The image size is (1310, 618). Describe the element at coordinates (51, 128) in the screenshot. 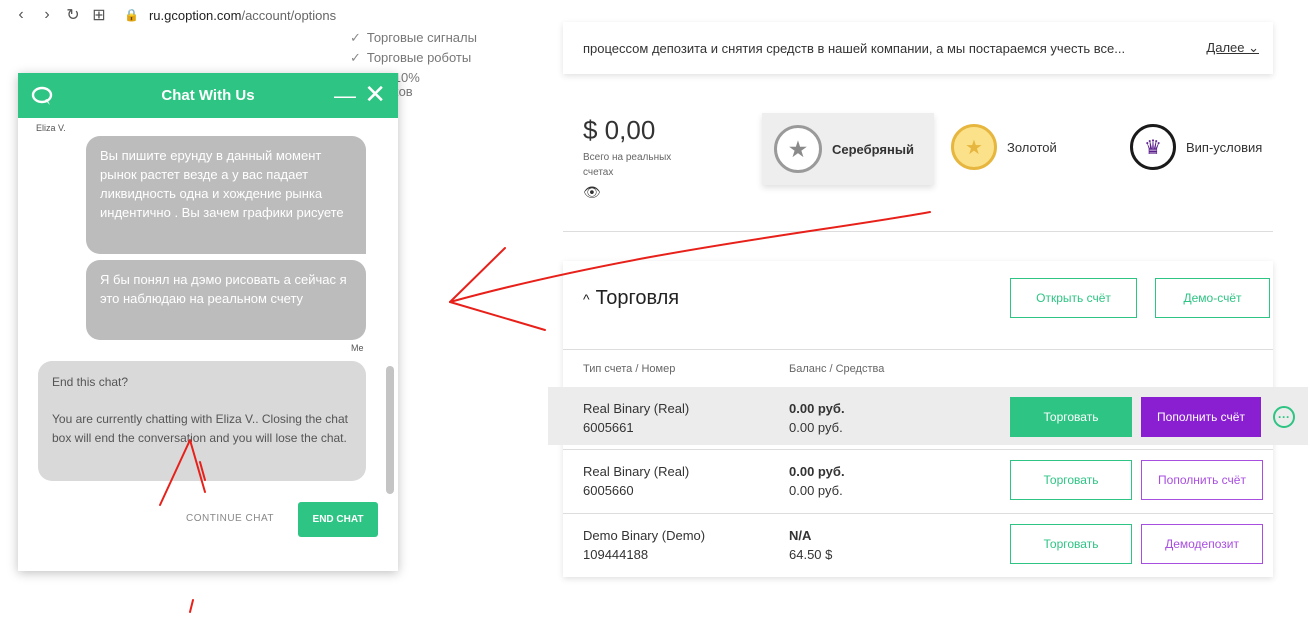

I see `sender-name: Eliza V.` at that location.